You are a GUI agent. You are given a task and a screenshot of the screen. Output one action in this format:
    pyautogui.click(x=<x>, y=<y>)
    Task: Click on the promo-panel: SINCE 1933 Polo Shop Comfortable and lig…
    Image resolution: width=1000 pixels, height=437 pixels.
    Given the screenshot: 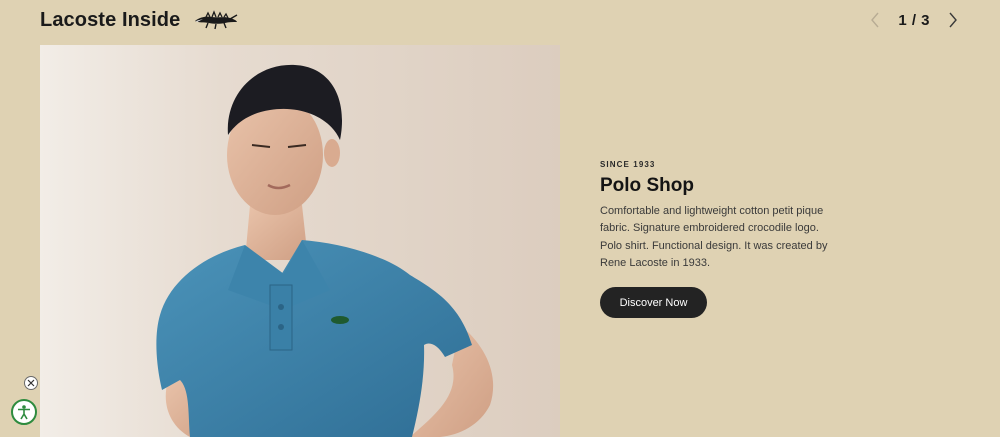 What is the action you would take?
    pyautogui.click(x=720, y=239)
    